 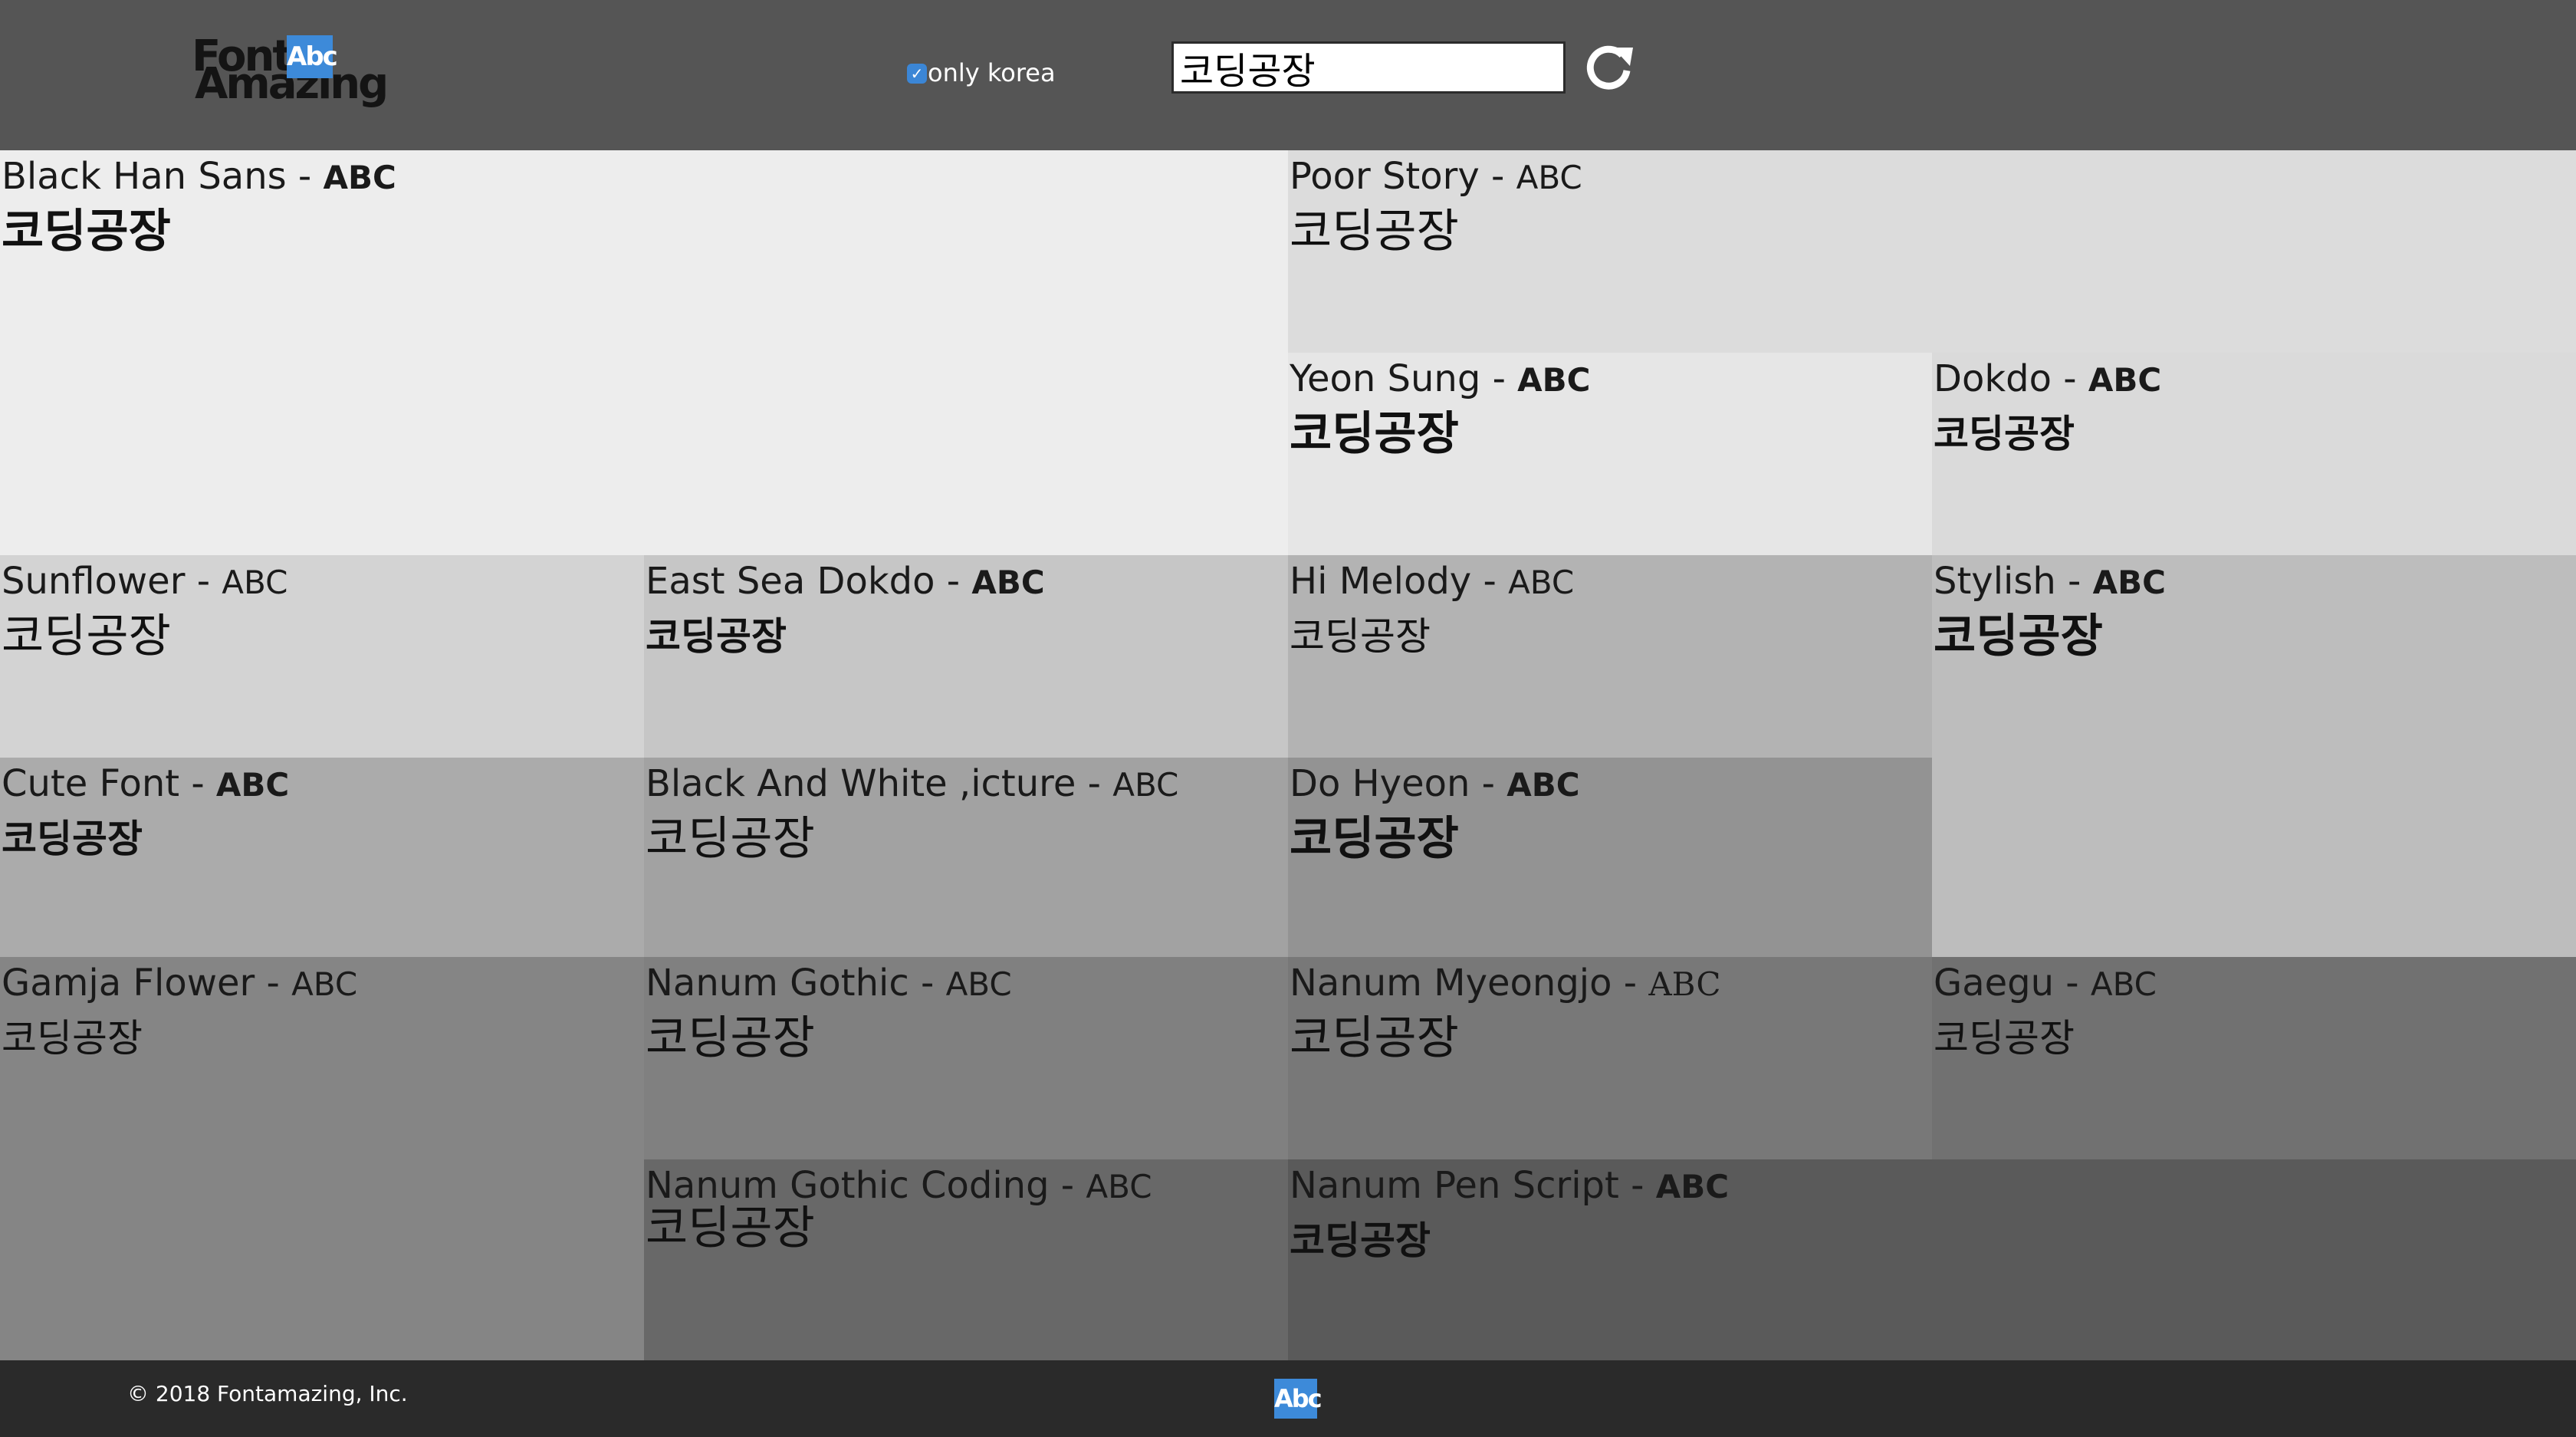 I want to click on font-name: Sunflower, so click(x=94, y=581).